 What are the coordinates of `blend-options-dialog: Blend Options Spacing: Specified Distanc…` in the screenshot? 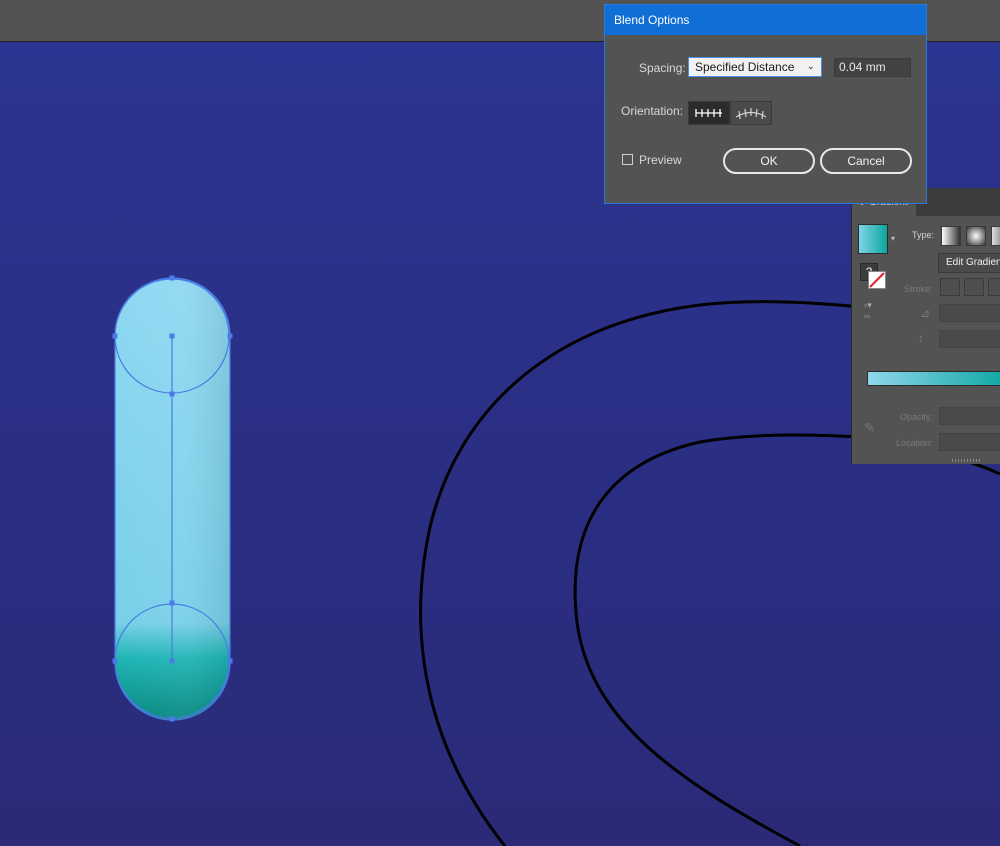 It's located at (765, 104).